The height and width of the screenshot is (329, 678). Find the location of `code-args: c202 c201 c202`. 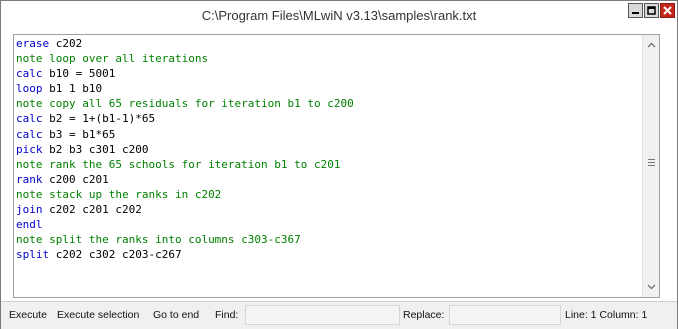

code-args: c202 c201 c202 is located at coordinates (92, 210).